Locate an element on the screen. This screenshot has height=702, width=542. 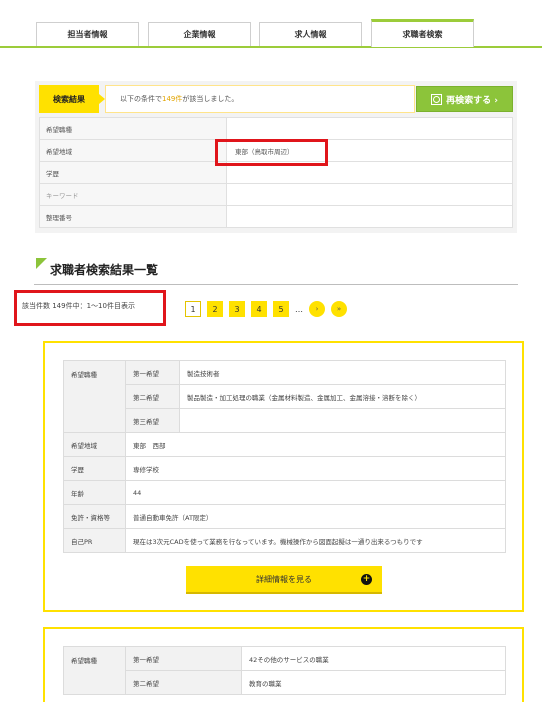
search-result-summary: 以下の条件で 149件 が該当しました。 is located at coordinates (260, 99).